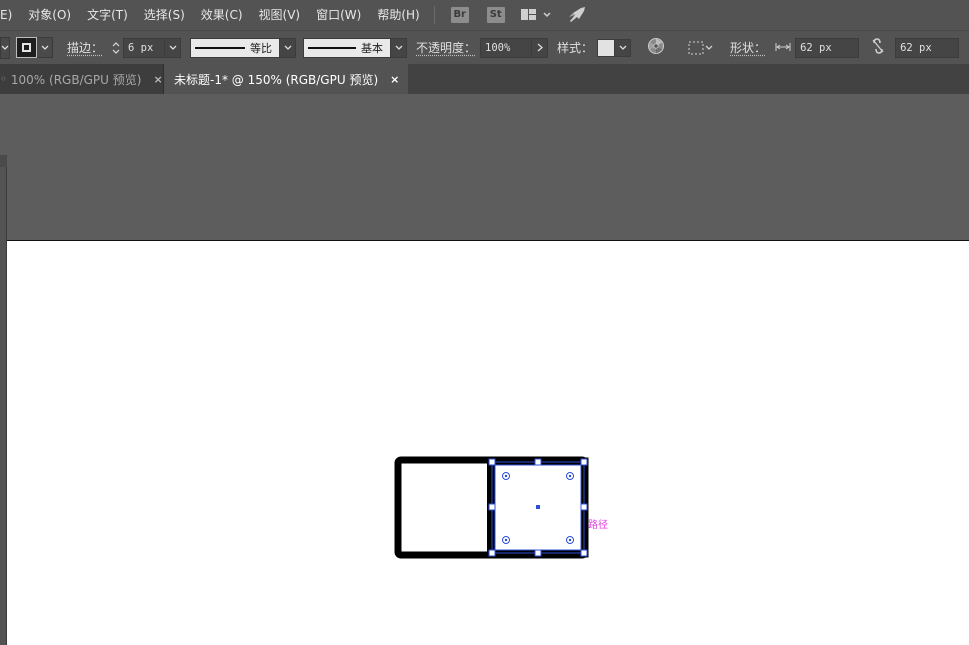  I want to click on smart-guide-label: 路径, so click(598, 525).